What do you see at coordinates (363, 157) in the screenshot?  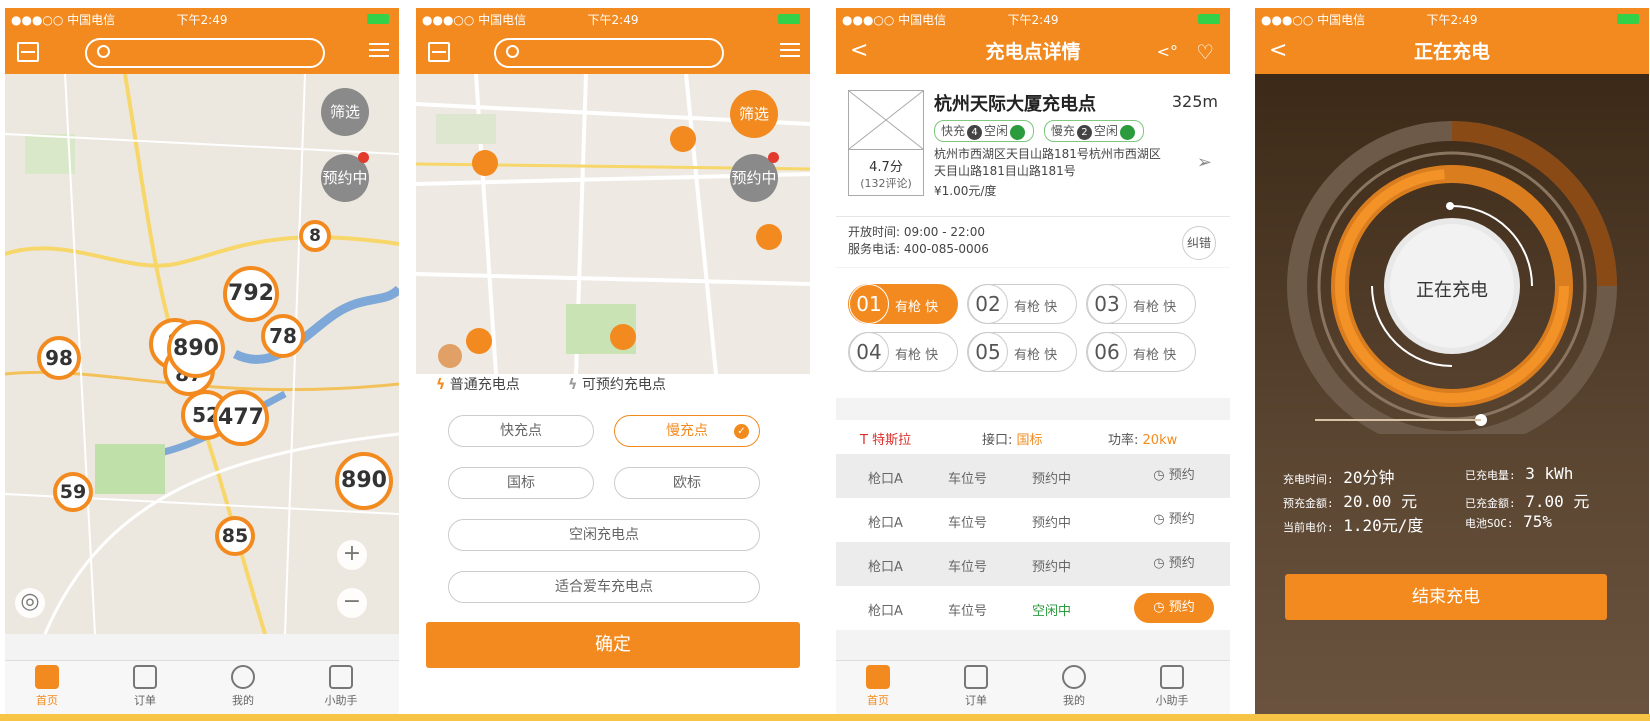 I see `notification-dot` at bounding box center [363, 157].